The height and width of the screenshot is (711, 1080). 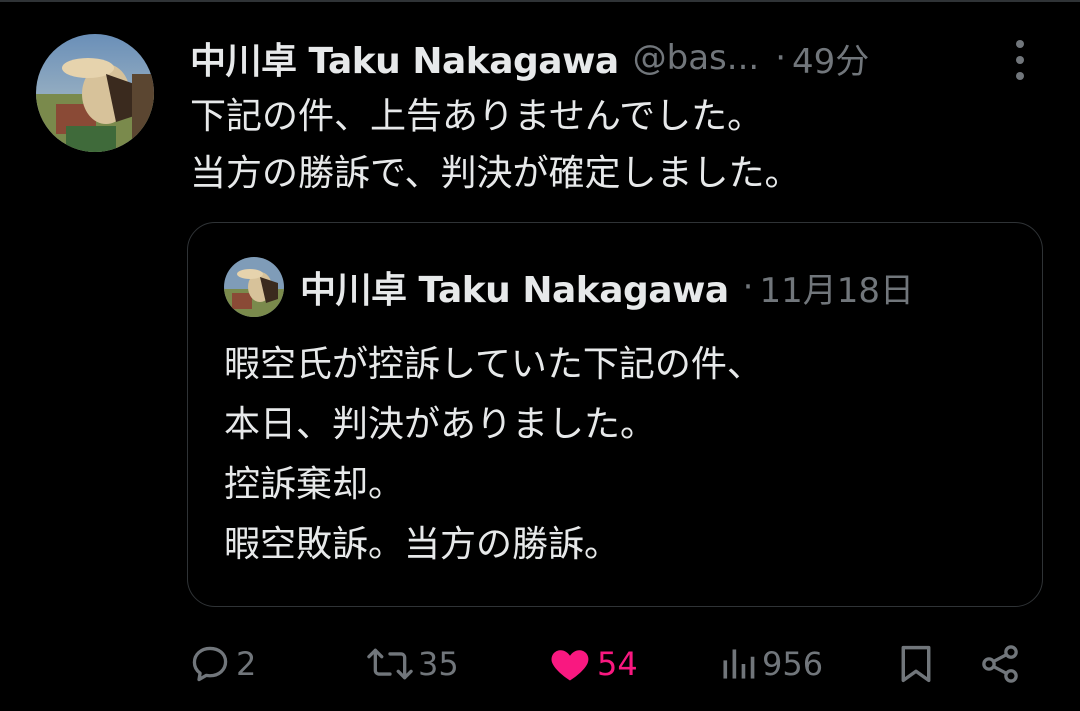 What do you see at coordinates (592, 664) in the screenshot?
I see `like-button: 54` at bounding box center [592, 664].